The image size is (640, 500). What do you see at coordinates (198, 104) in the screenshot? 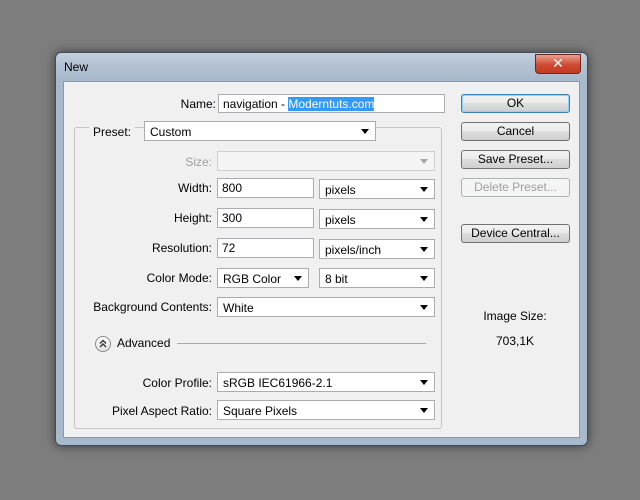
I see `name-label: Name:` at bounding box center [198, 104].